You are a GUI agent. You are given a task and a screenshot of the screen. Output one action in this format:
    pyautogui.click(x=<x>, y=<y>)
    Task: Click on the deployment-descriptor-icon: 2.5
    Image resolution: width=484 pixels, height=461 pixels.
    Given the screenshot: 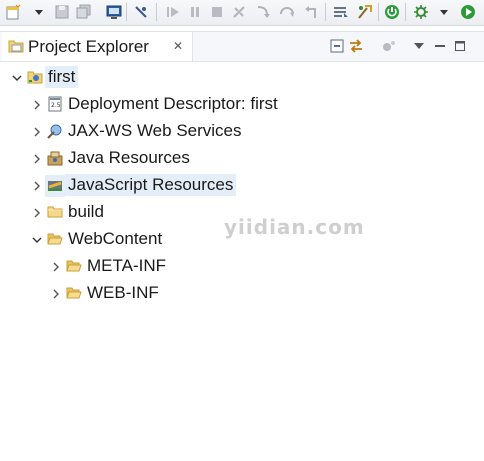 What is the action you would take?
    pyautogui.click(x=55, y=104)
    